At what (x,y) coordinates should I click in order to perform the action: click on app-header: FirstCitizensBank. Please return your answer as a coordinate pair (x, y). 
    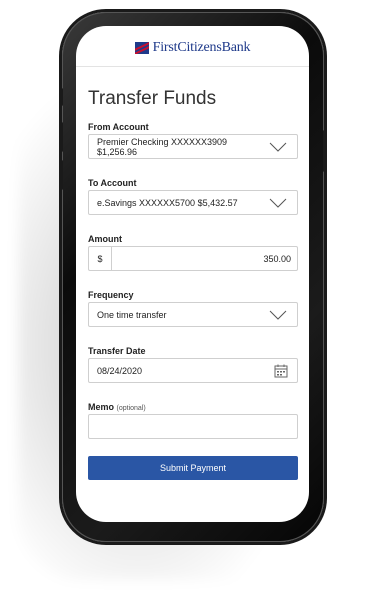
    Looking at the image, I should click on (192, 46).